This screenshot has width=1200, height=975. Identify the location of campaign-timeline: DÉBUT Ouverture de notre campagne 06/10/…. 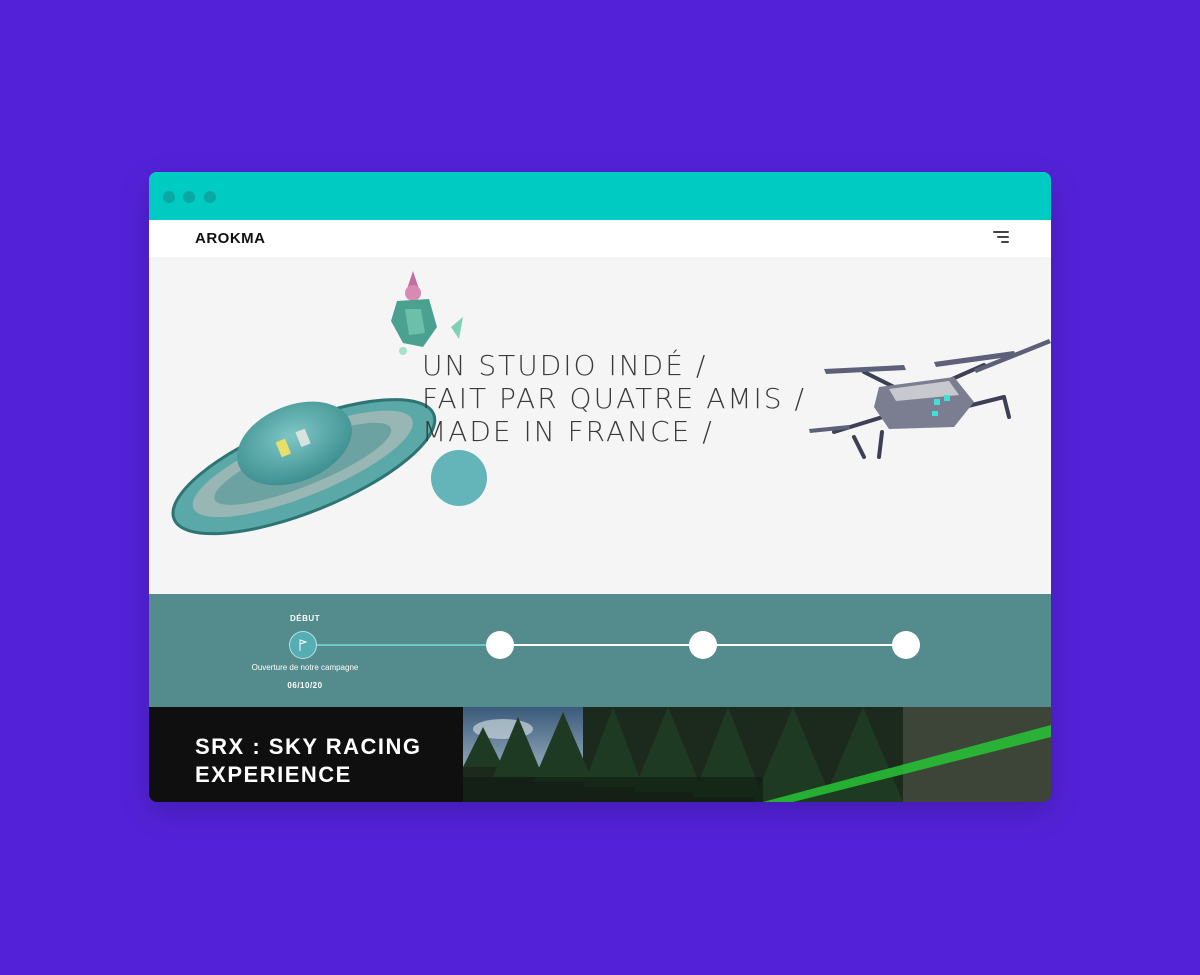
(600, 650).